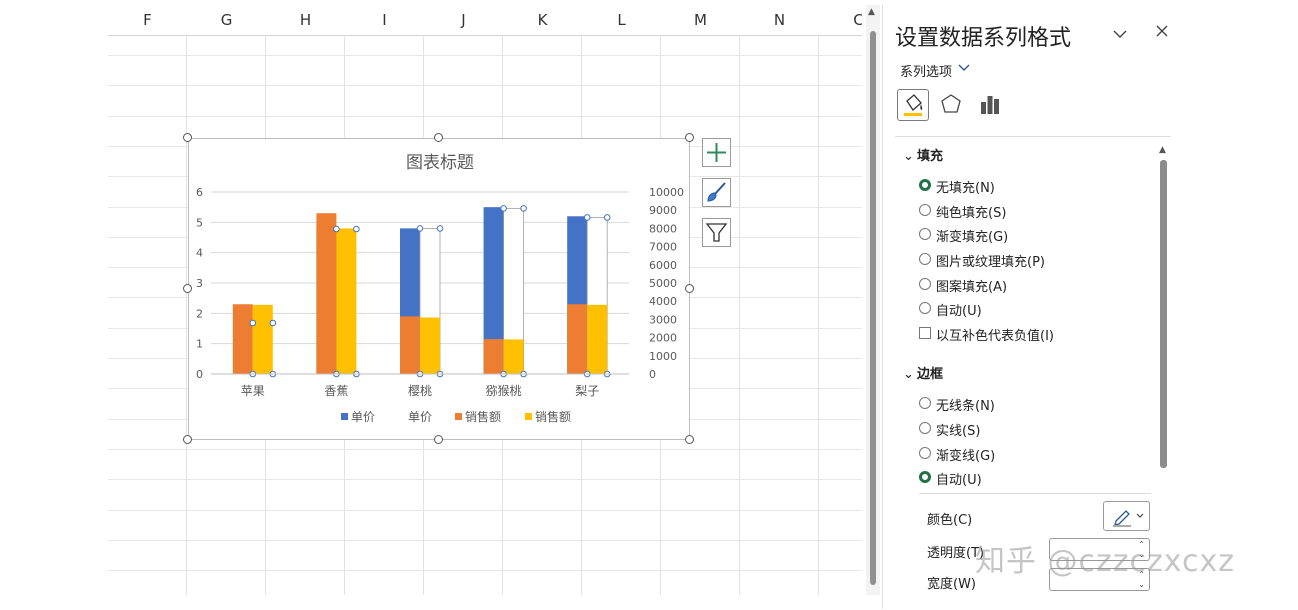 This screenshot has height=610, width=1298. Describe the element at coordinates (1162, 32) in the screenshot. I see `close-icon` at that location.